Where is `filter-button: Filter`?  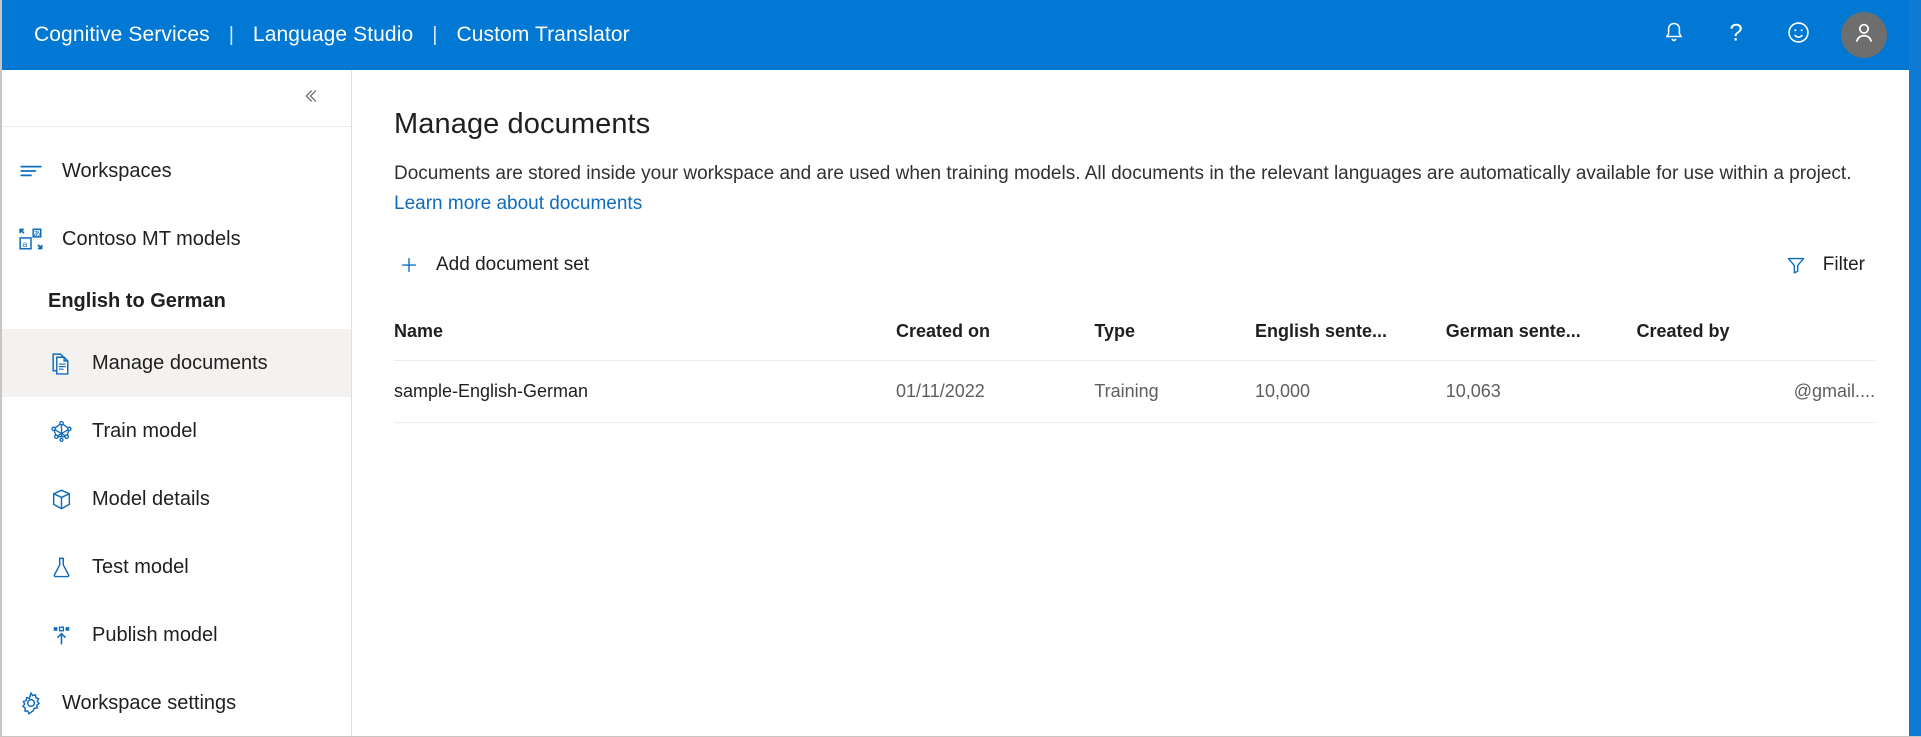 filter-button: Filter is located at coordinates (1828, 265).